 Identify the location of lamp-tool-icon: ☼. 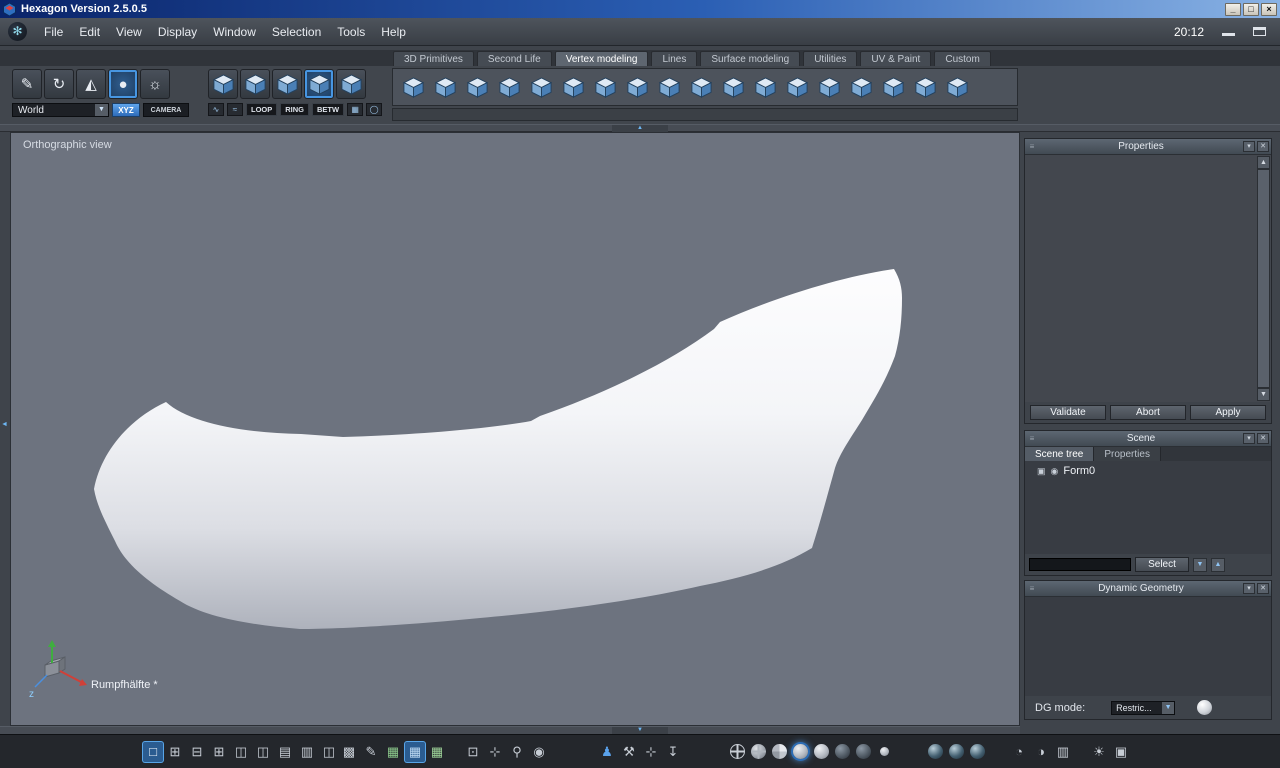
(155, 84).